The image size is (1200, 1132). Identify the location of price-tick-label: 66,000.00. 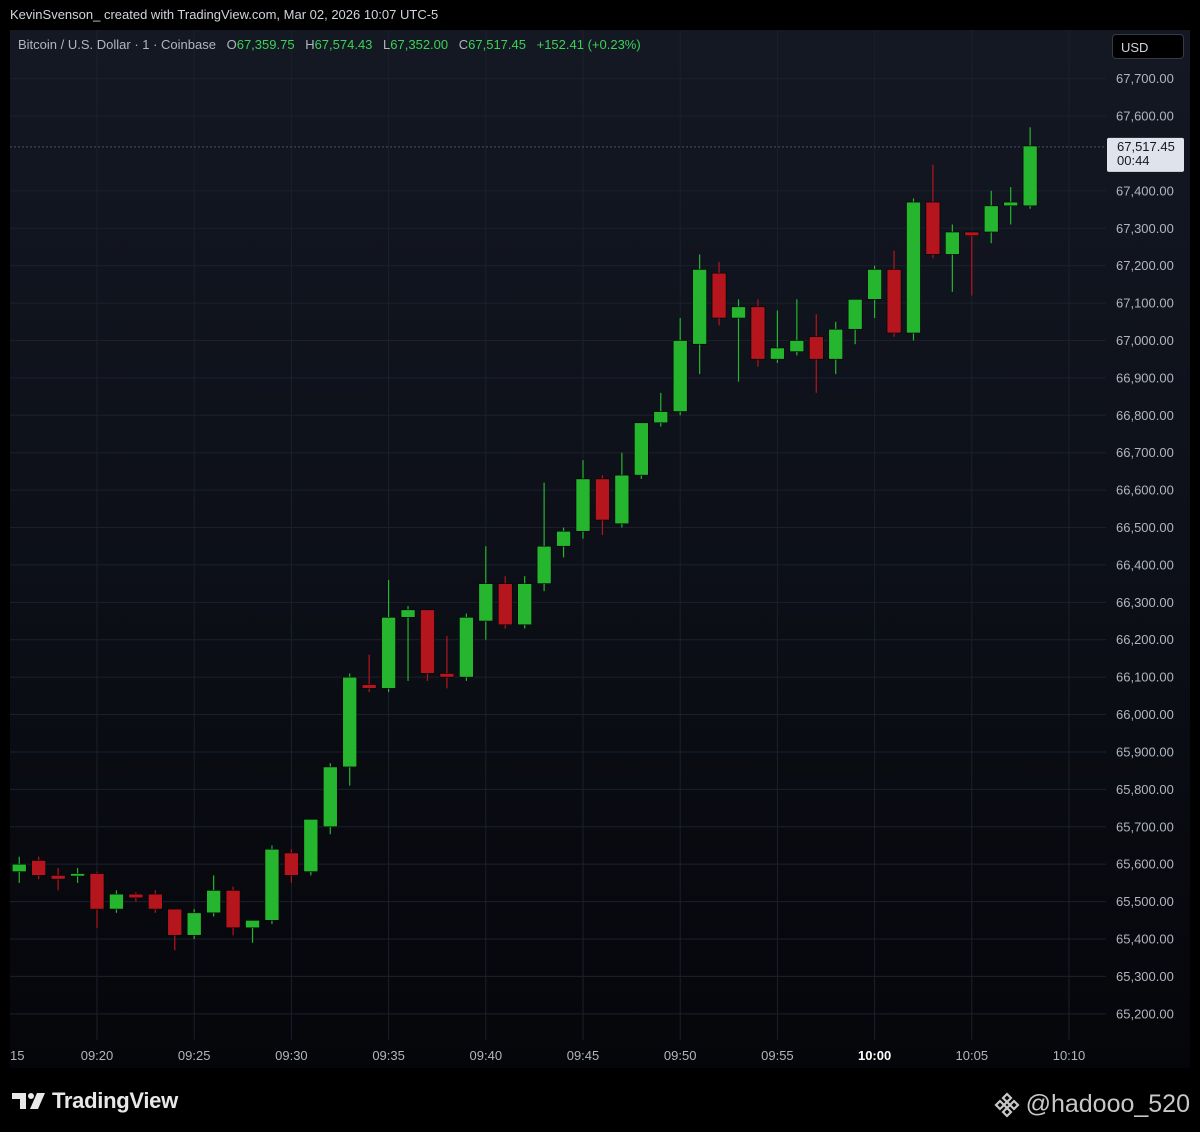
(1145, 714).